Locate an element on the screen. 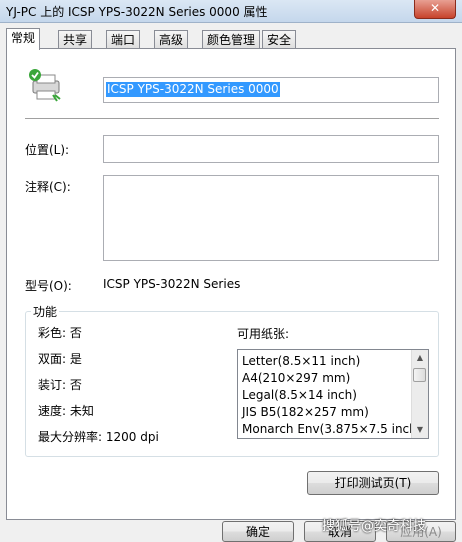 This screenshot has height=542, width=462. list-item: JIS B5(182×257 mm) is located at coordinates (305, 412).